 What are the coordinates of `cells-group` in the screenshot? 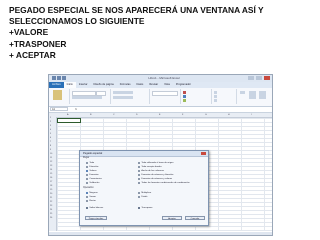 It's located at (224, 96).